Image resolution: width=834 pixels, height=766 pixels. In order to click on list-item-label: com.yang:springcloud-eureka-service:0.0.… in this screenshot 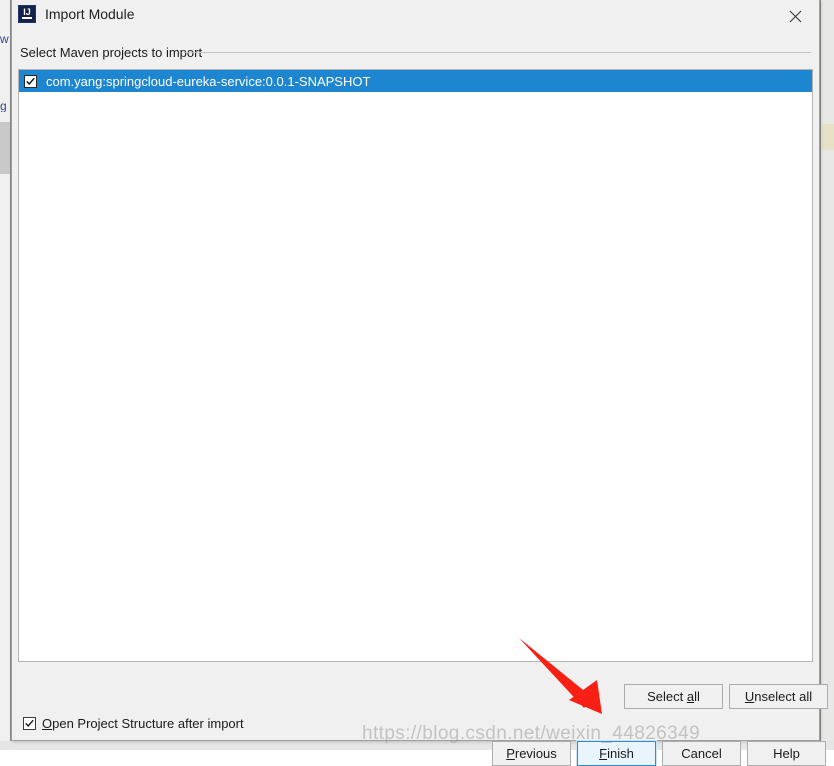, I will do `click(208, 81)`.